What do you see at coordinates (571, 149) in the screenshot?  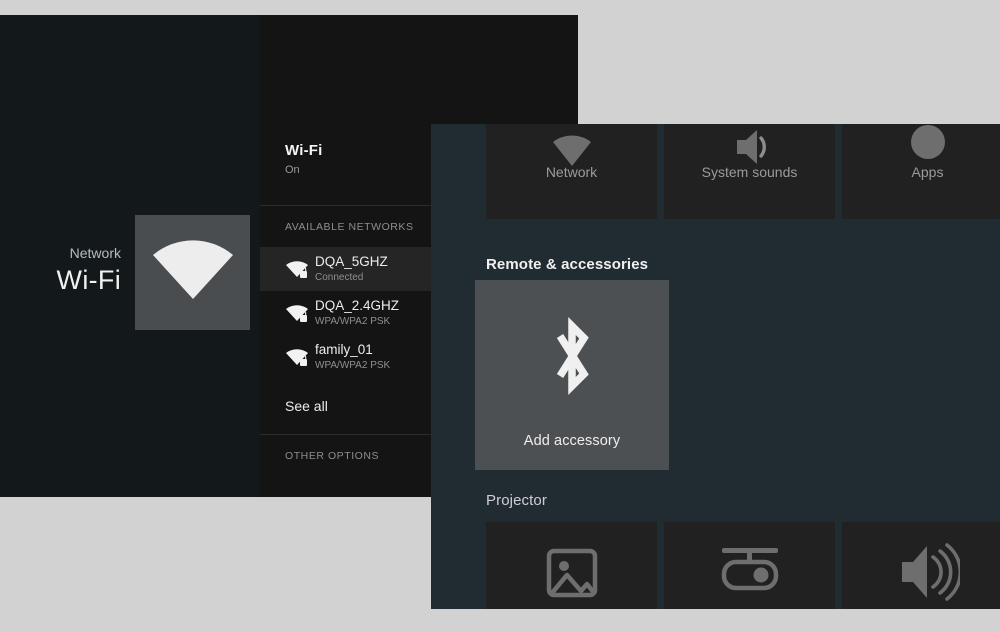 I see `wifi-triangle-icon` at bounding box center [571, 149].